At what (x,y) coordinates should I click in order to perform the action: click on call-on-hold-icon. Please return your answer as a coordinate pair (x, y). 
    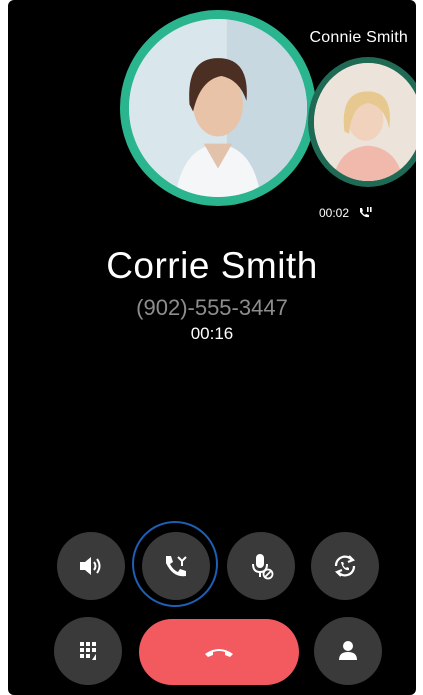
    Looking at the image, I should click on (365, 213).